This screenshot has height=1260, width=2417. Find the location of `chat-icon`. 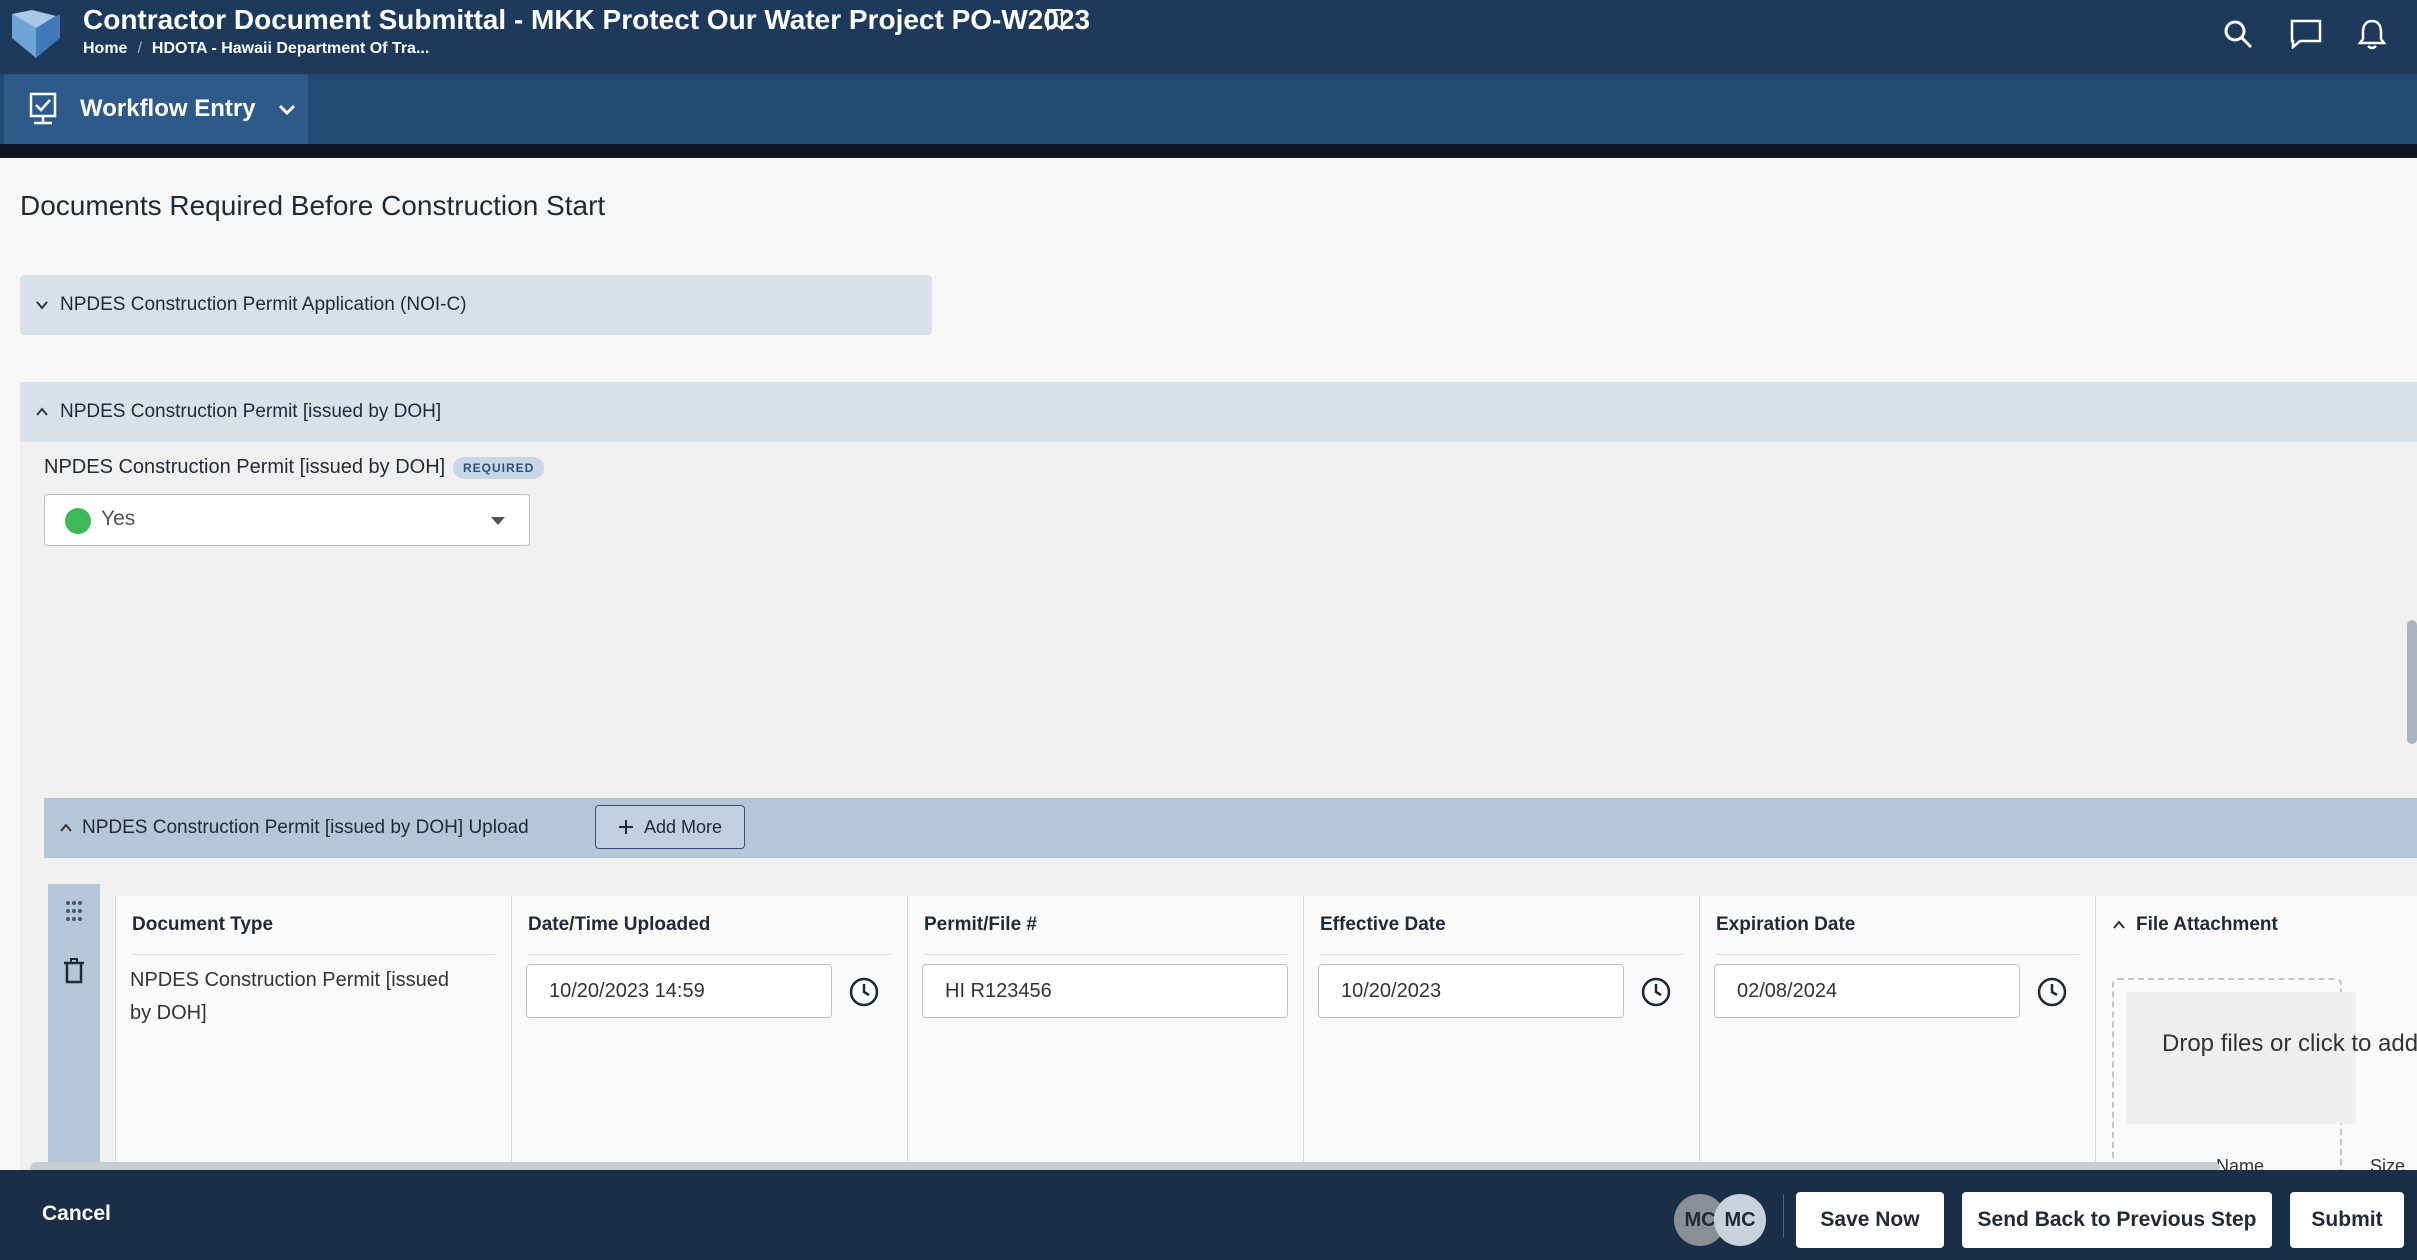

chat-icon is located at coordinates (2306, 34).